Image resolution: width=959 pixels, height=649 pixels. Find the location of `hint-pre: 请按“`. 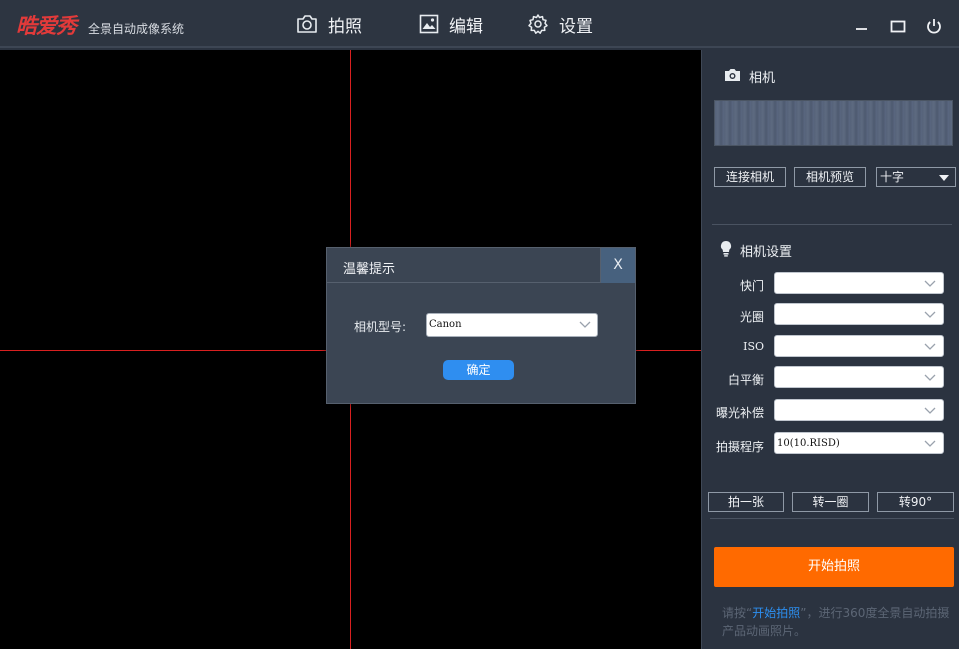

hint-pre: 请按“ is located at coordinates (737, 613).